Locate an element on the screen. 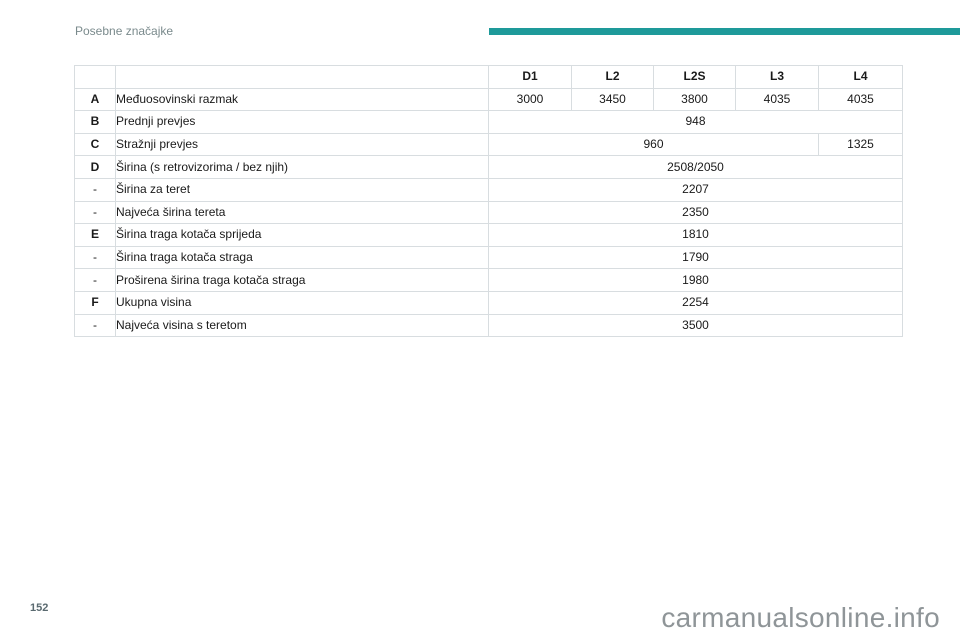 This screenshot has height=640, width=960. row-code: B is located at coordinates (95, 122).